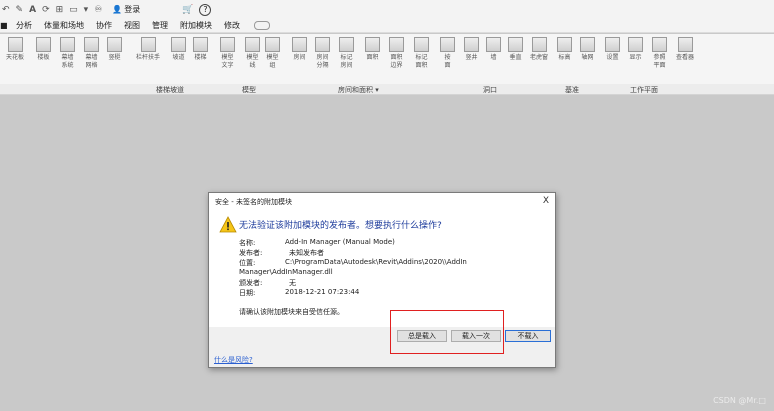 The height and width of the screenshot is (411, 774). I want to click on undo-icon: ↶, so click(6, 10).